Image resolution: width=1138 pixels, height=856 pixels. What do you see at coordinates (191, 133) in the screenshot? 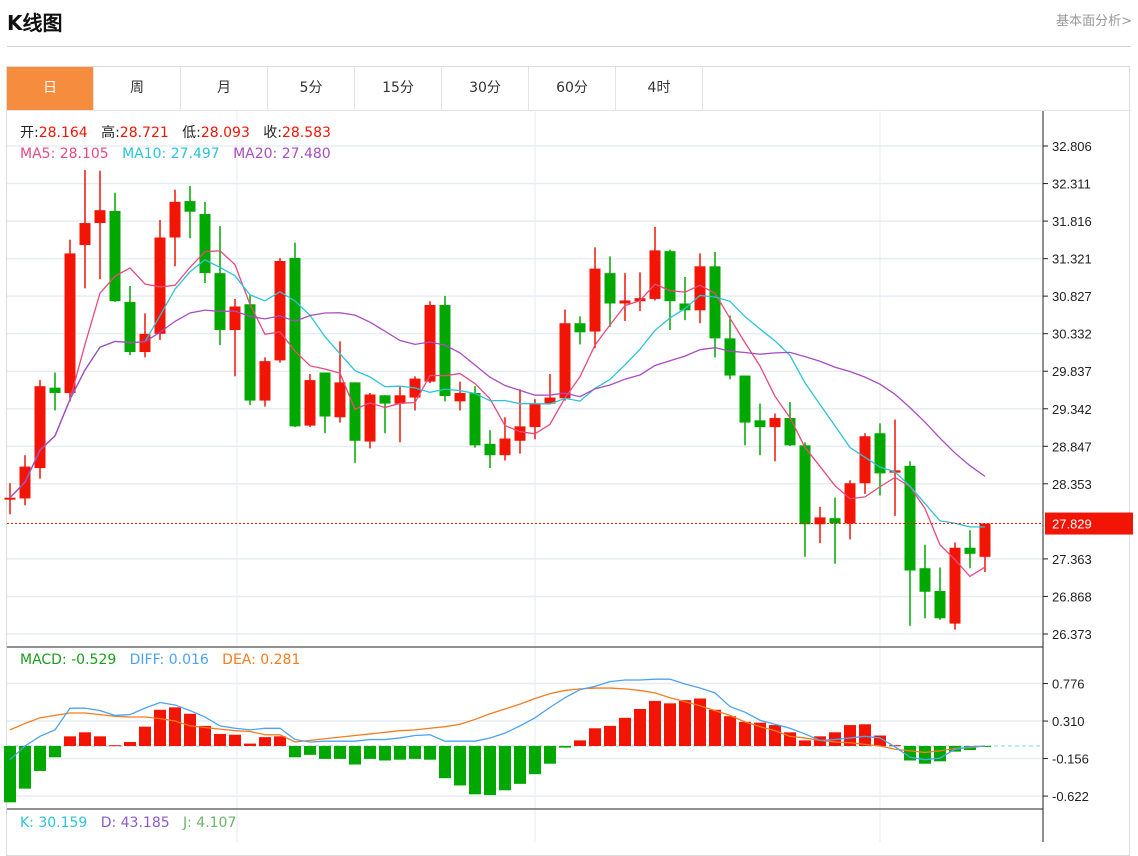
I see `low-label: 低:` at bounding box center [191, 133].